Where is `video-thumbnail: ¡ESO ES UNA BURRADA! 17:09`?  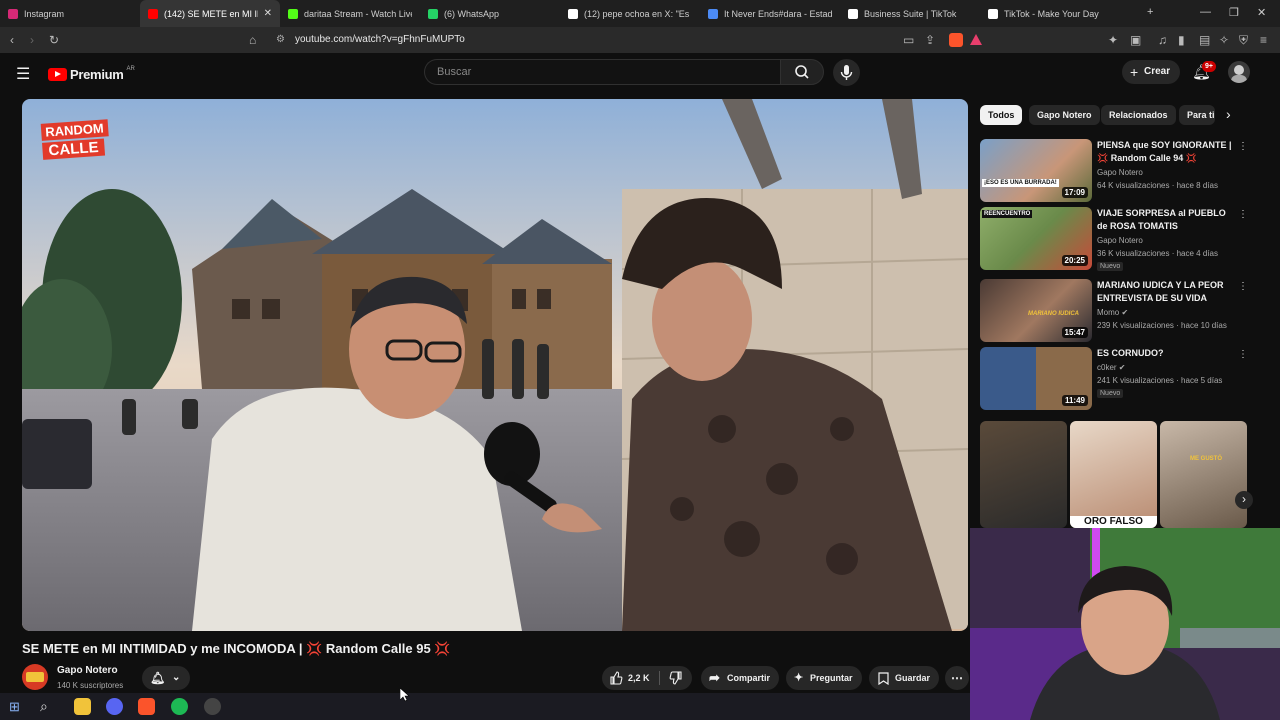 video-thumbnail: ¡ESO ES UNA BURRADA! 17:09 is located at coordinates (1036, 170).